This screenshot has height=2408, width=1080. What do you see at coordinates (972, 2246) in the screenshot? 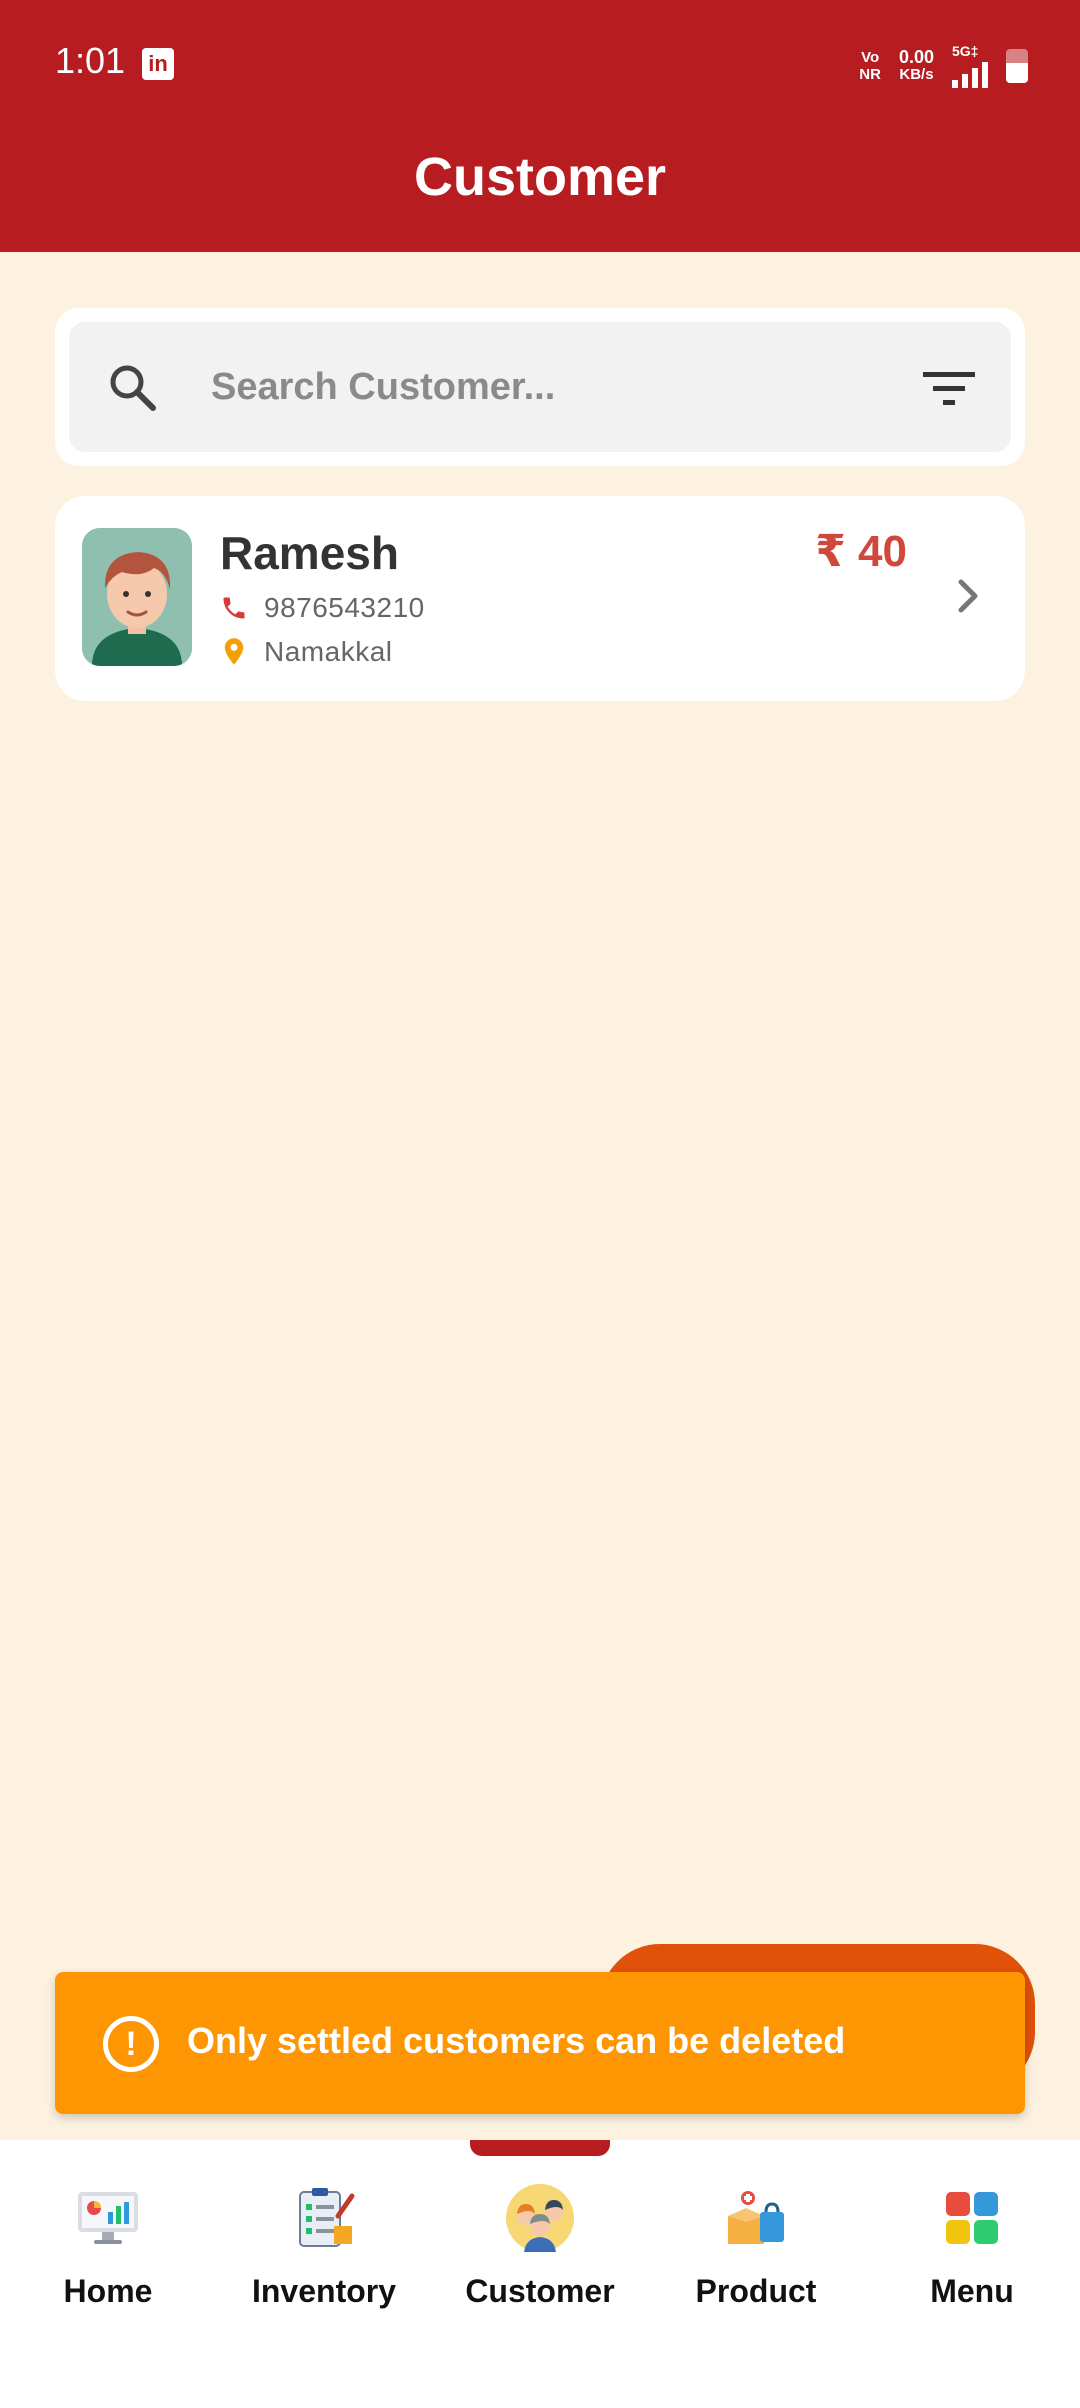
I see `nav-menu: Menu` at bounding box center [972, 2246].